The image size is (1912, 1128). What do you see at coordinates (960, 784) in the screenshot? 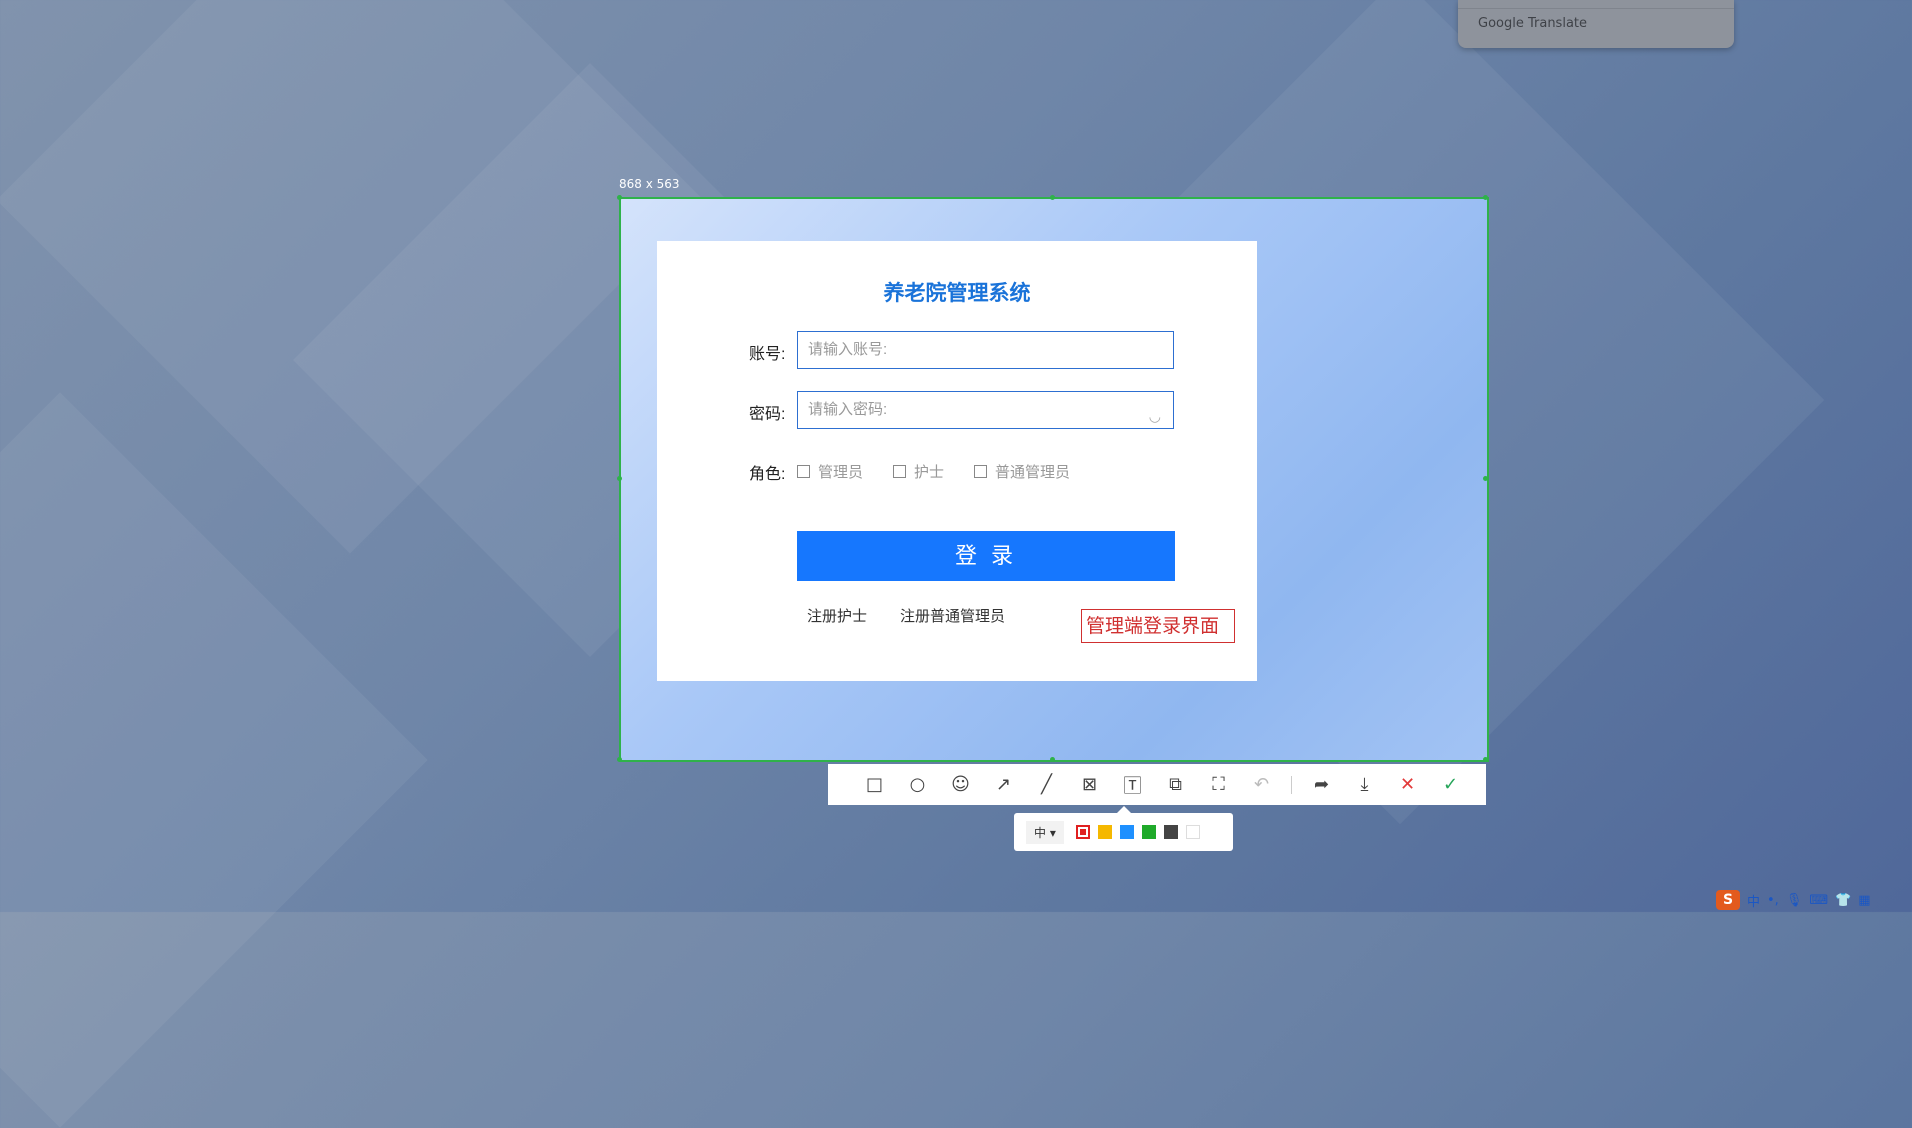
I see `emoji-icon: ☺` at bounding box center [960, 784].